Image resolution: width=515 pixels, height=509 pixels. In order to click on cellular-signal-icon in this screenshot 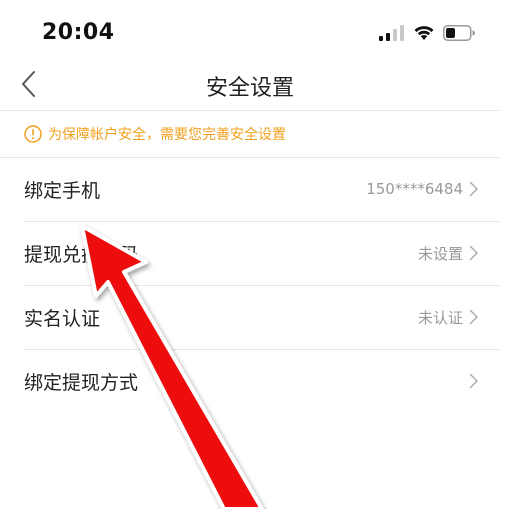, I will do `click(391, 33)`.